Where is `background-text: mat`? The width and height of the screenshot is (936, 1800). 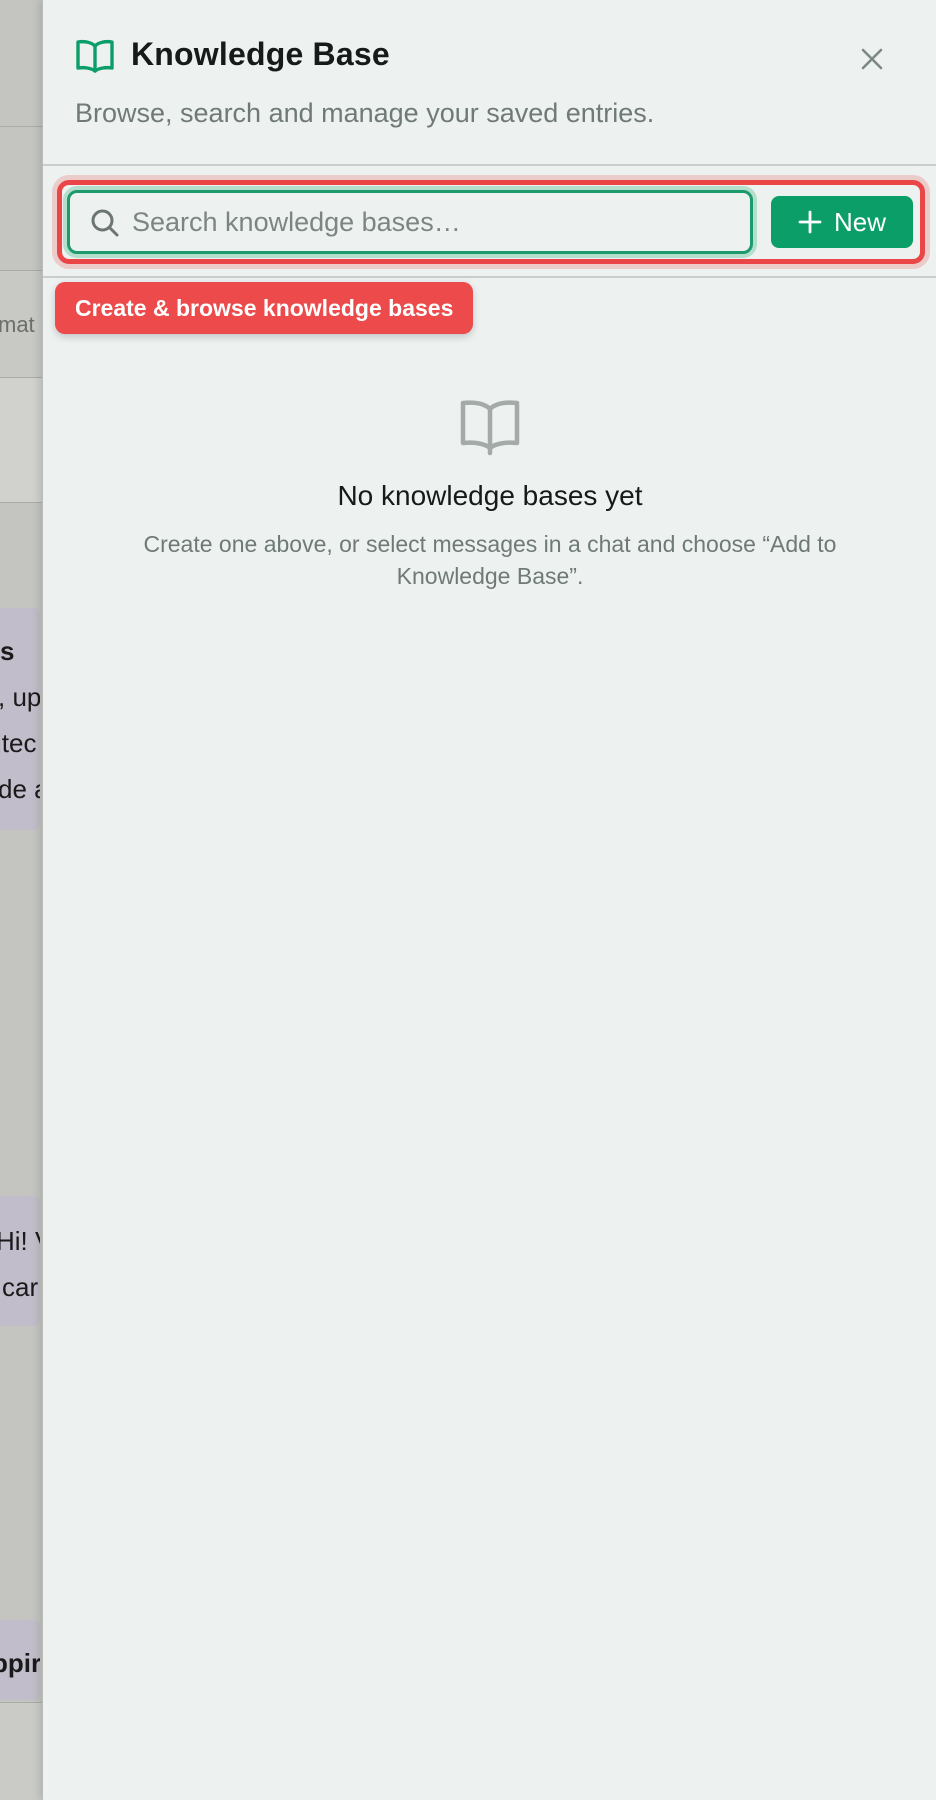 background-text: mat is located at coordinates (17, 324).